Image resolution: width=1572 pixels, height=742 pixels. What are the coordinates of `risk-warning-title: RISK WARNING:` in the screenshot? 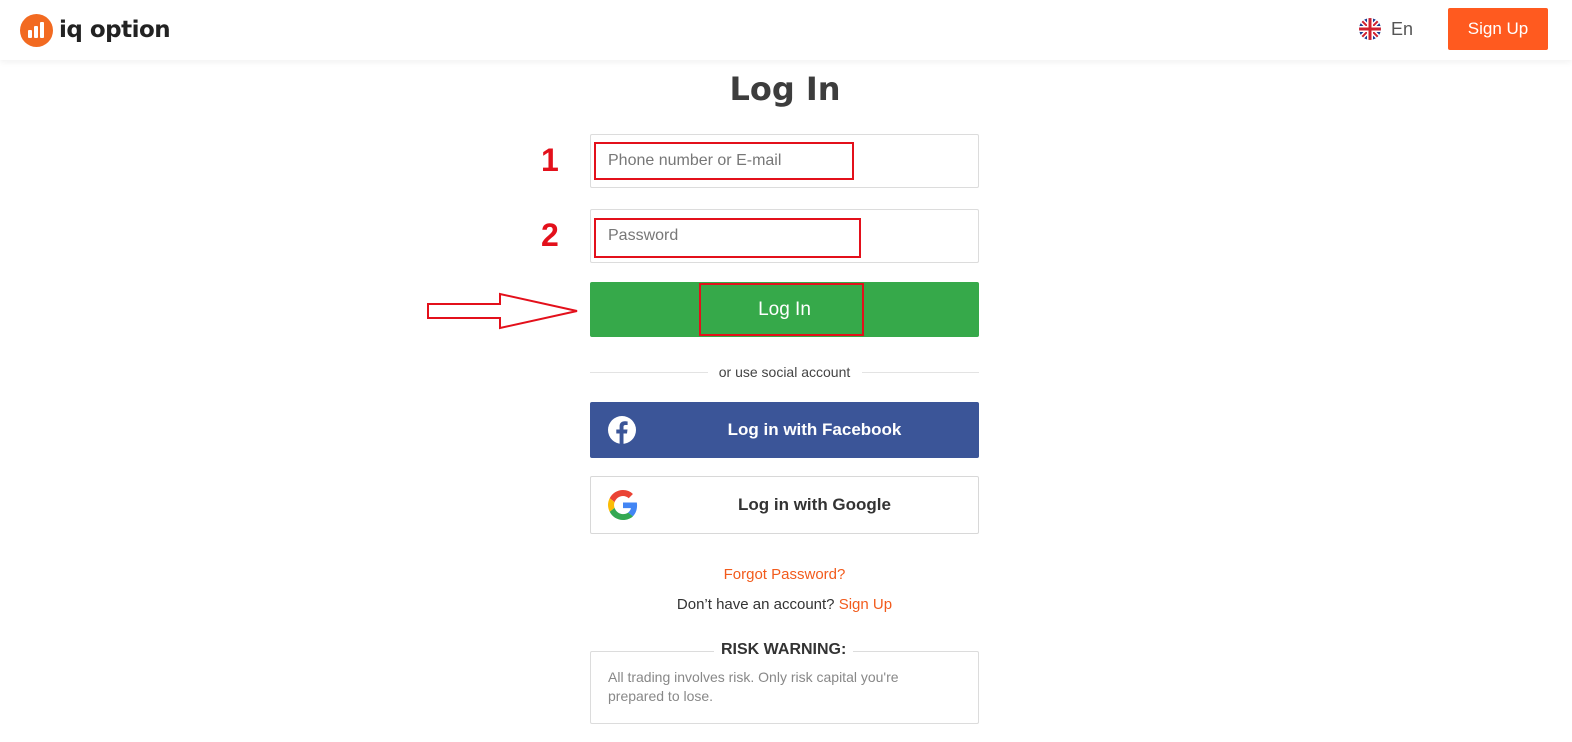 It's located at (784, 650).